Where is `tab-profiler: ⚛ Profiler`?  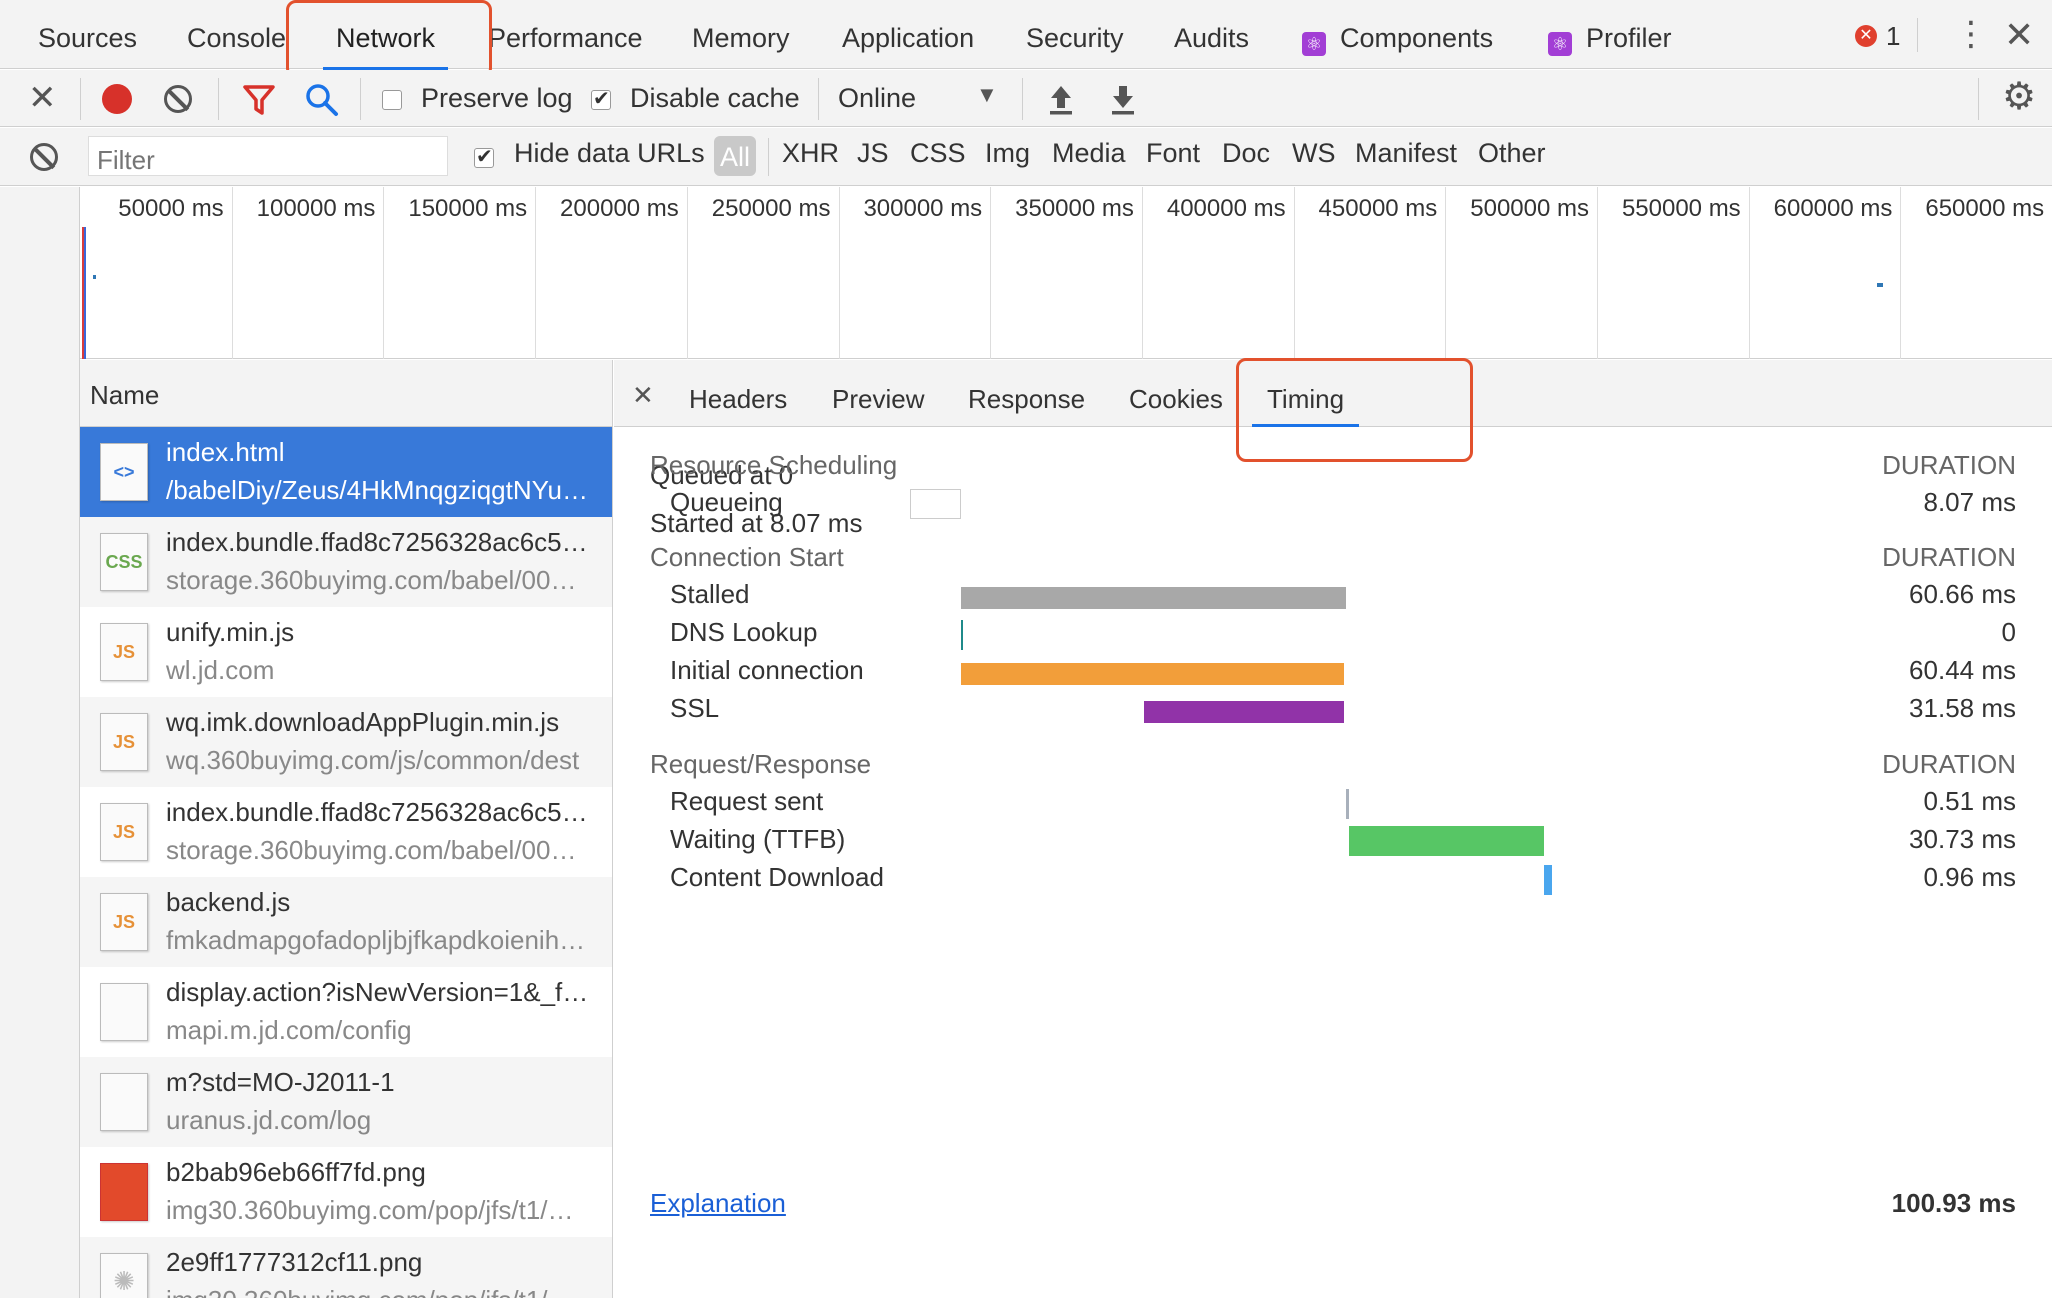 tab-profiler: ⚛ Profiler is located at coordinates (1610, 34).